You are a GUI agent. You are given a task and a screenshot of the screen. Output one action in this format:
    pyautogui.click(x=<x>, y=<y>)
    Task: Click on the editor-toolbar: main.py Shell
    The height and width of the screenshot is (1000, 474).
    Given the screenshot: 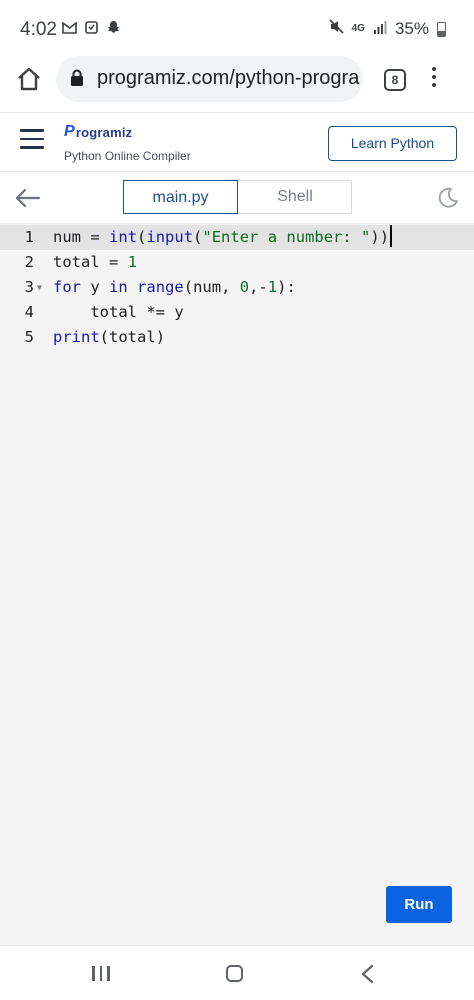 What is the action you would take?
    pyautogui.click(x=237, y=197)
    